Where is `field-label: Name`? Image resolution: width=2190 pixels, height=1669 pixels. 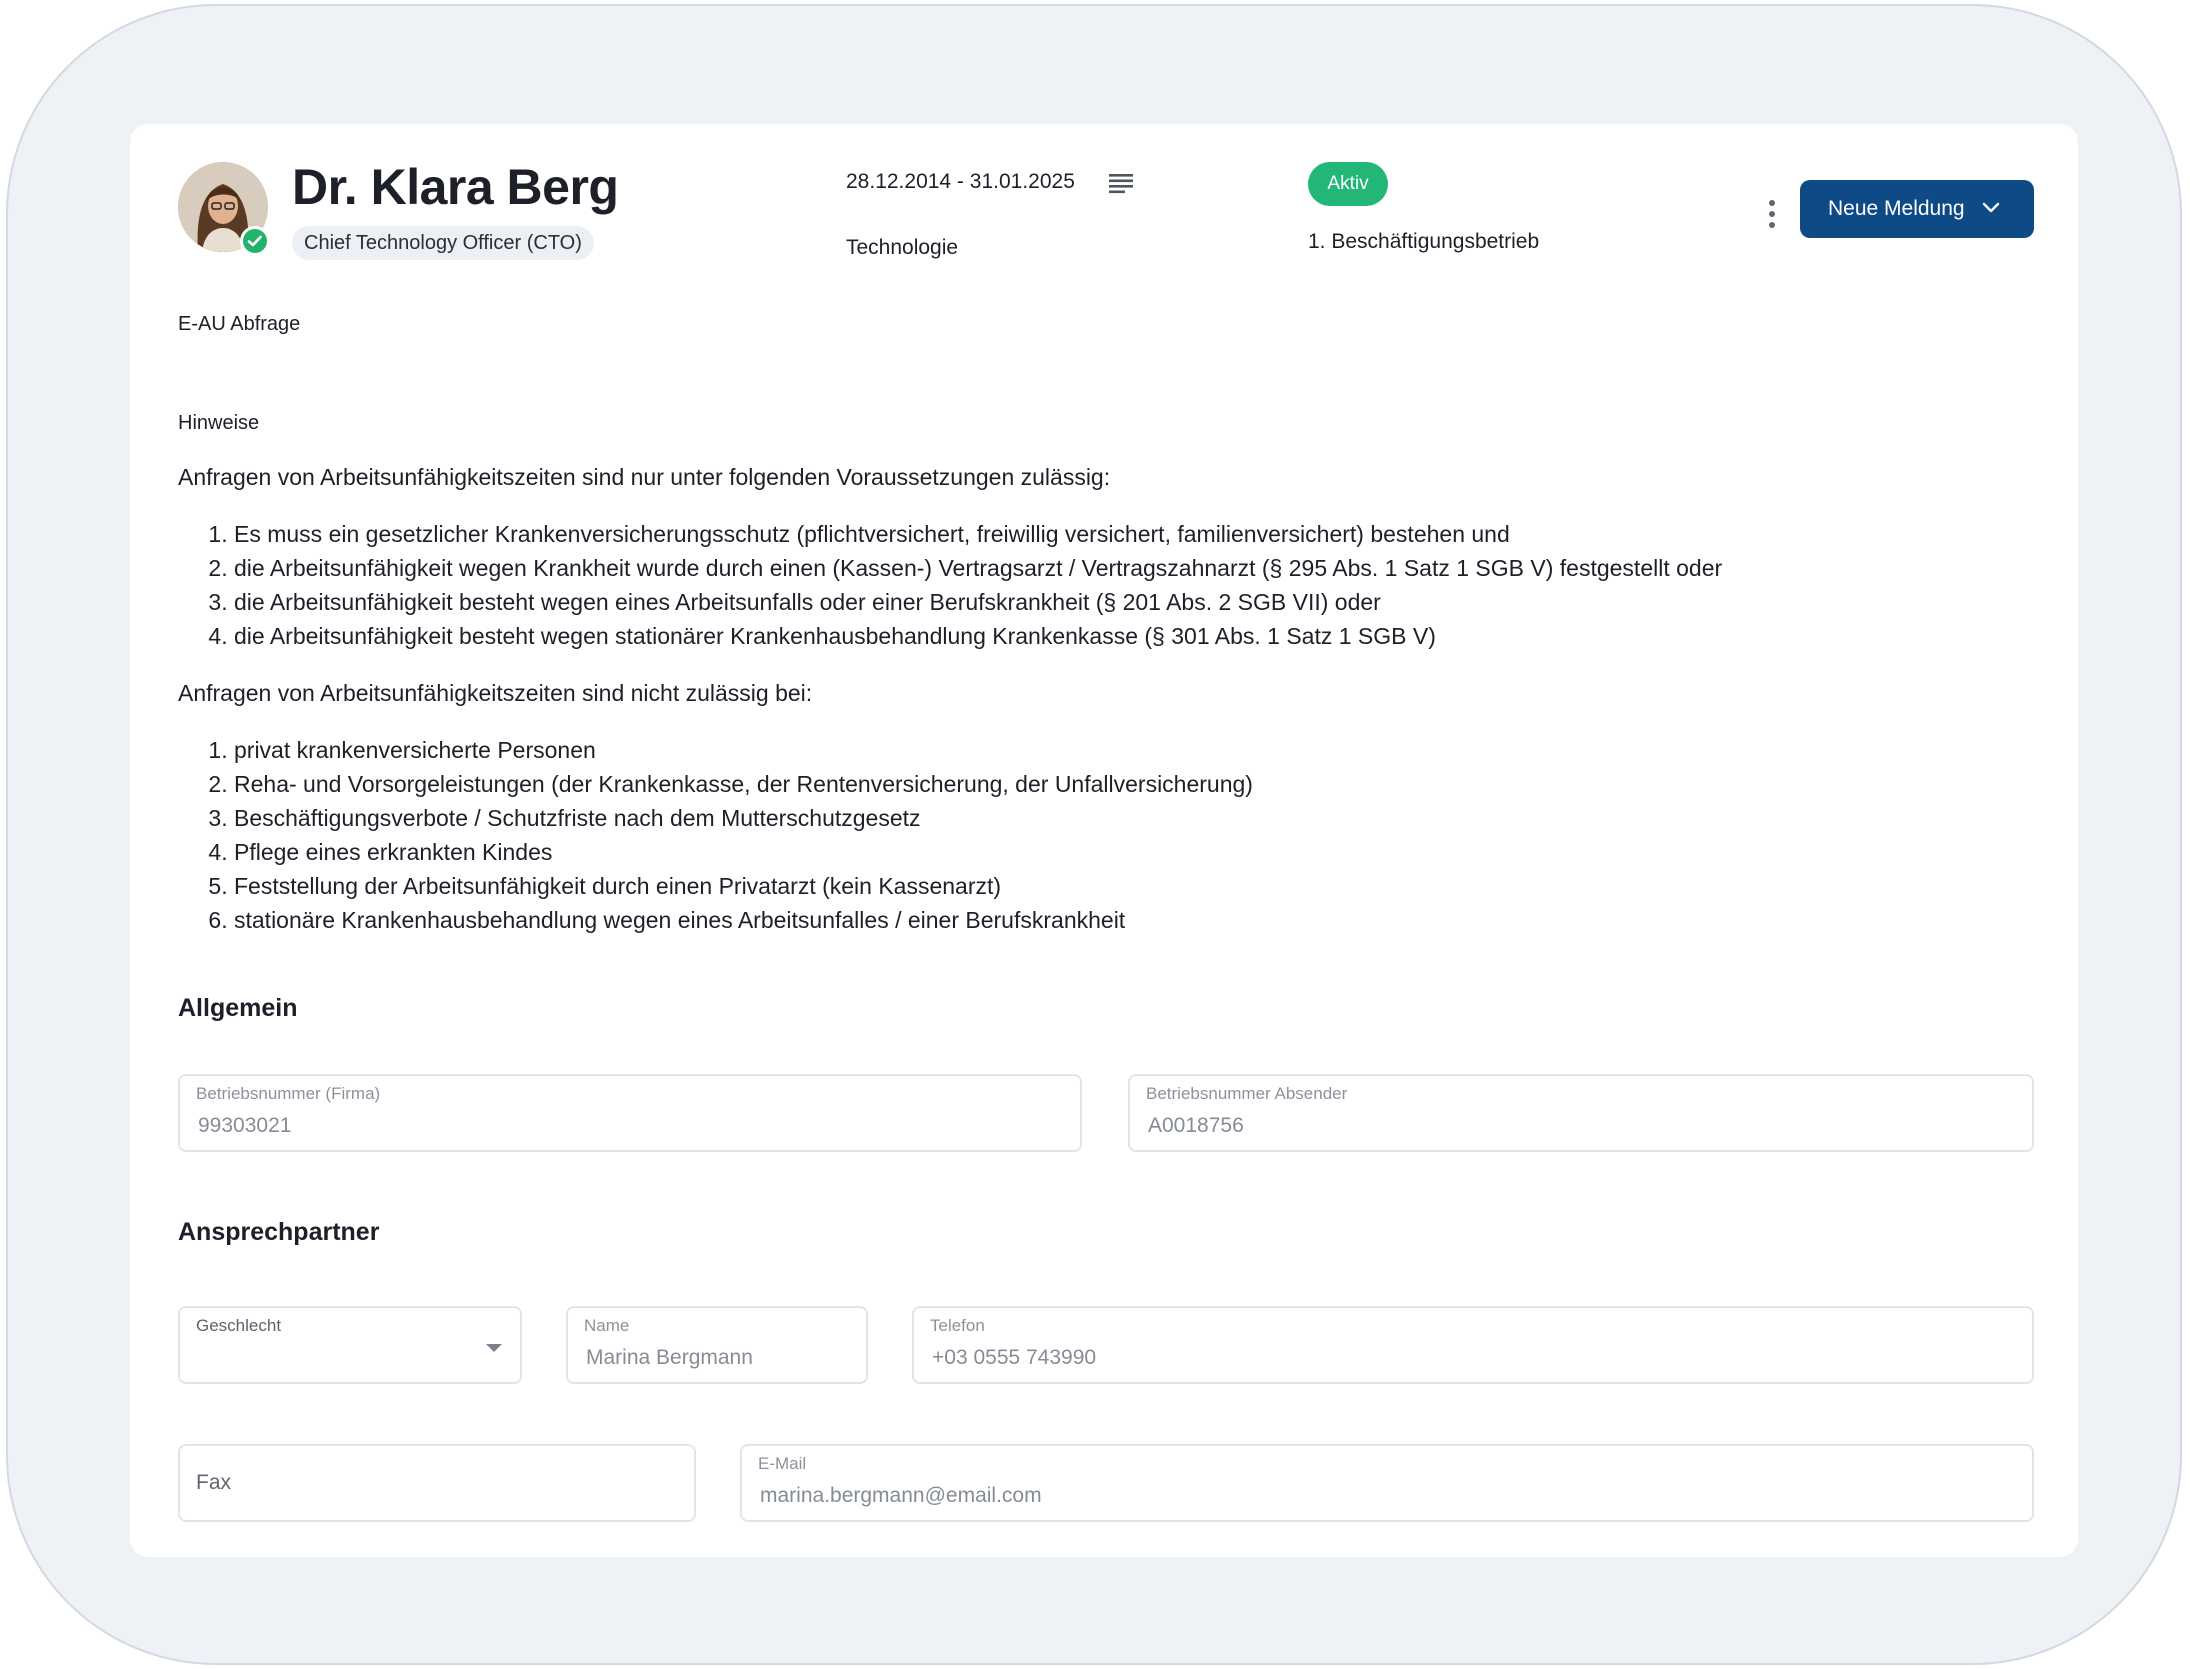
field-label: Name is located at coordinates (607, 1325).